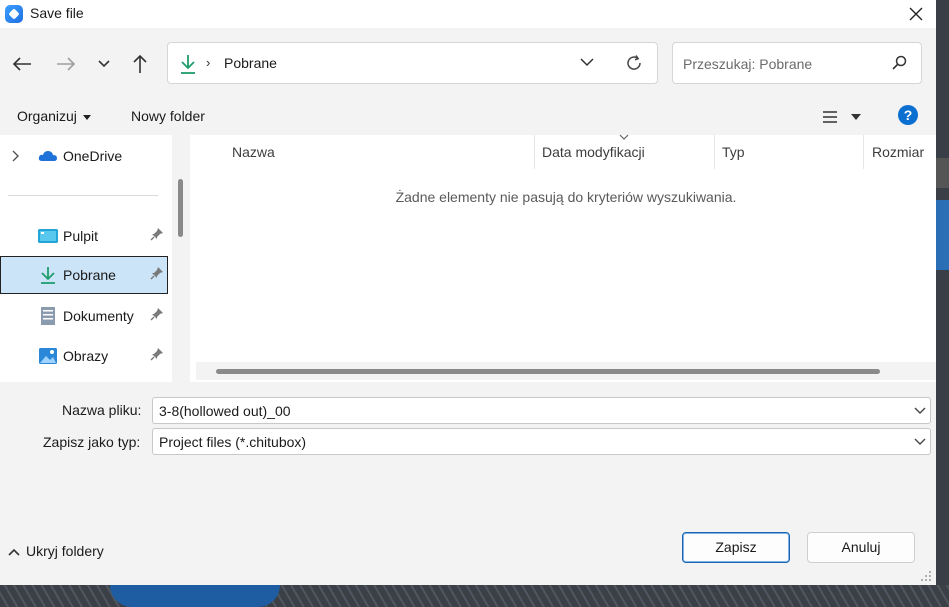 This screenshot has width=949, height=607. Describe the element at coordinates (65, 551) in the screenshot. I see `hide-folders-label: Ukryj foldery` at that location.